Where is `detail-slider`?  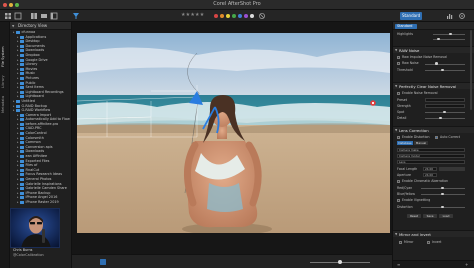
detail-slider is located at coordinates (445, 118).